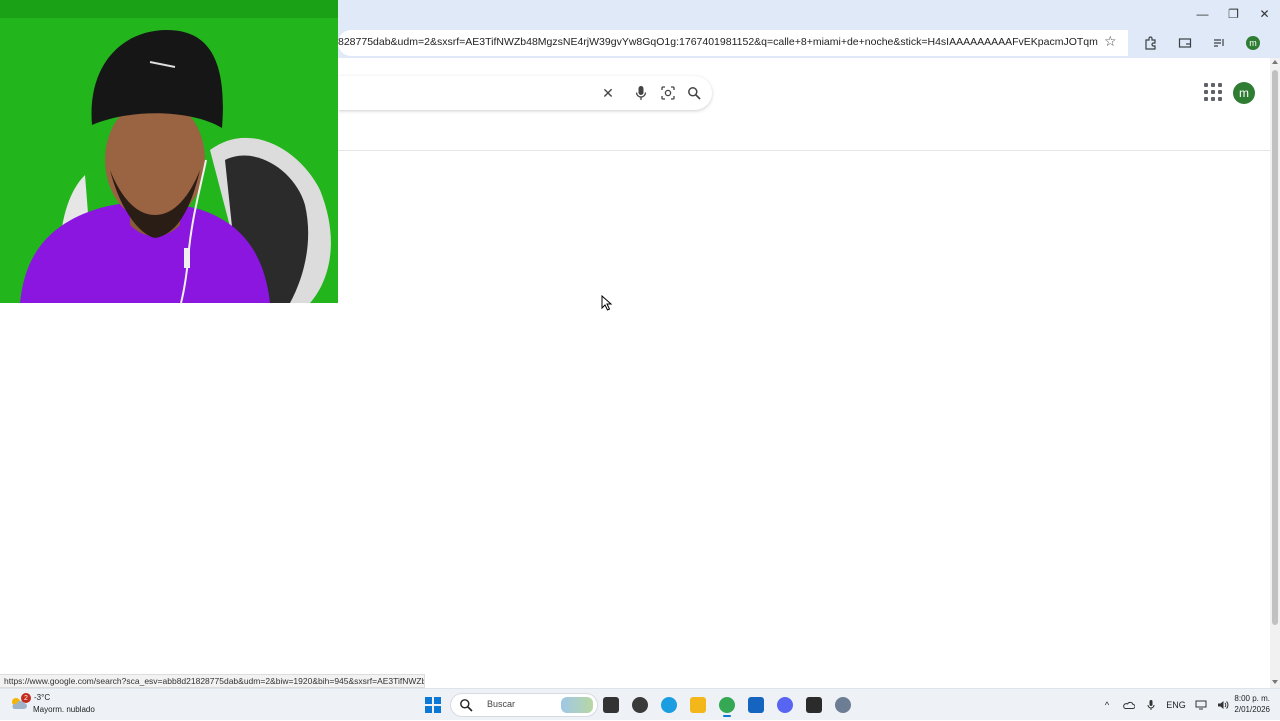  I want to click on folder-icon, so click(698, 705).